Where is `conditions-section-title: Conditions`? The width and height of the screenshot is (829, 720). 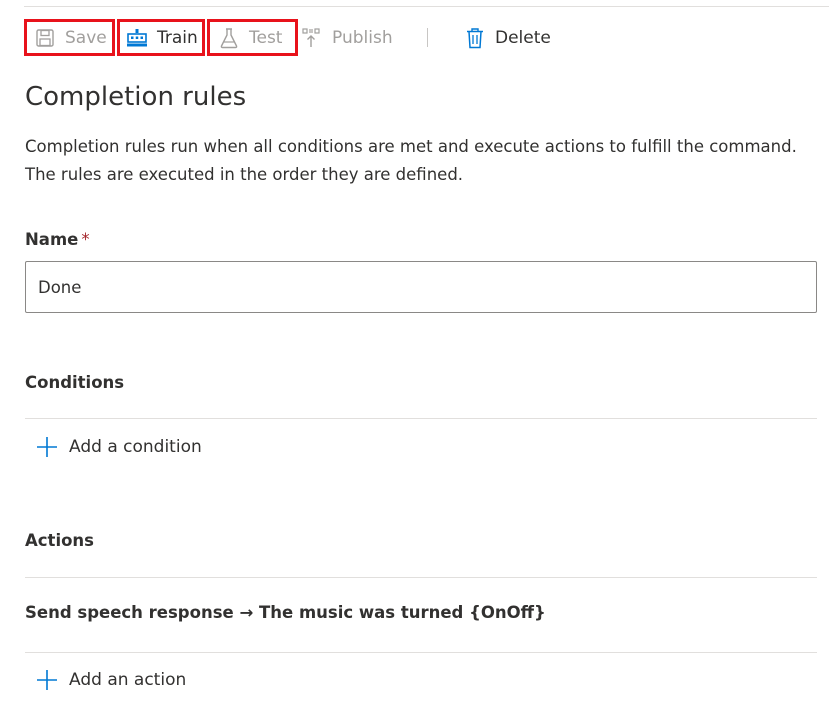 conditions-section-title: Conditions is located at coordinates (75, 382).